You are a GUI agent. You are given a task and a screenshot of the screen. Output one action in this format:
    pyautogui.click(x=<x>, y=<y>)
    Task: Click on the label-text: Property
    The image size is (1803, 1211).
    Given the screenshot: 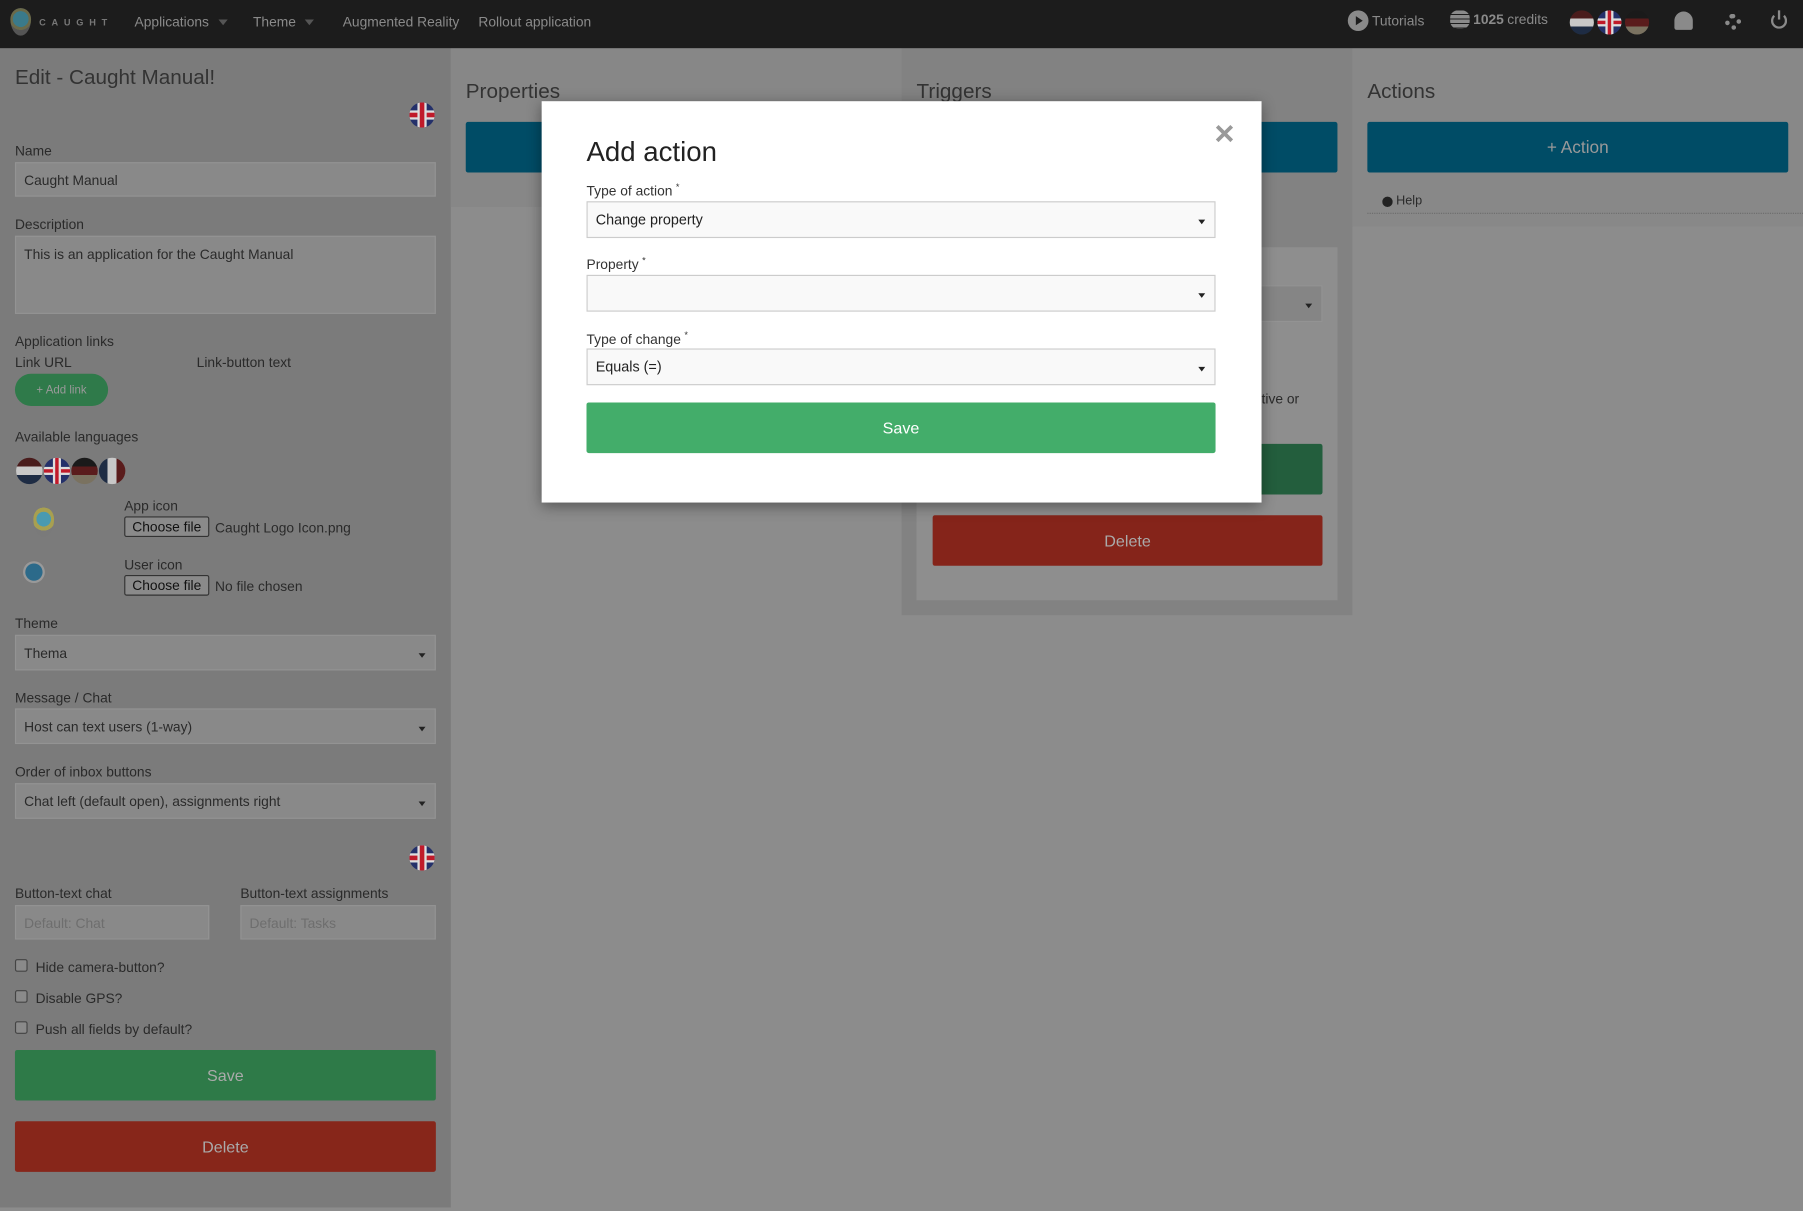 What is the action you would take?
    pyautogui.click(x=612, y=264)
    